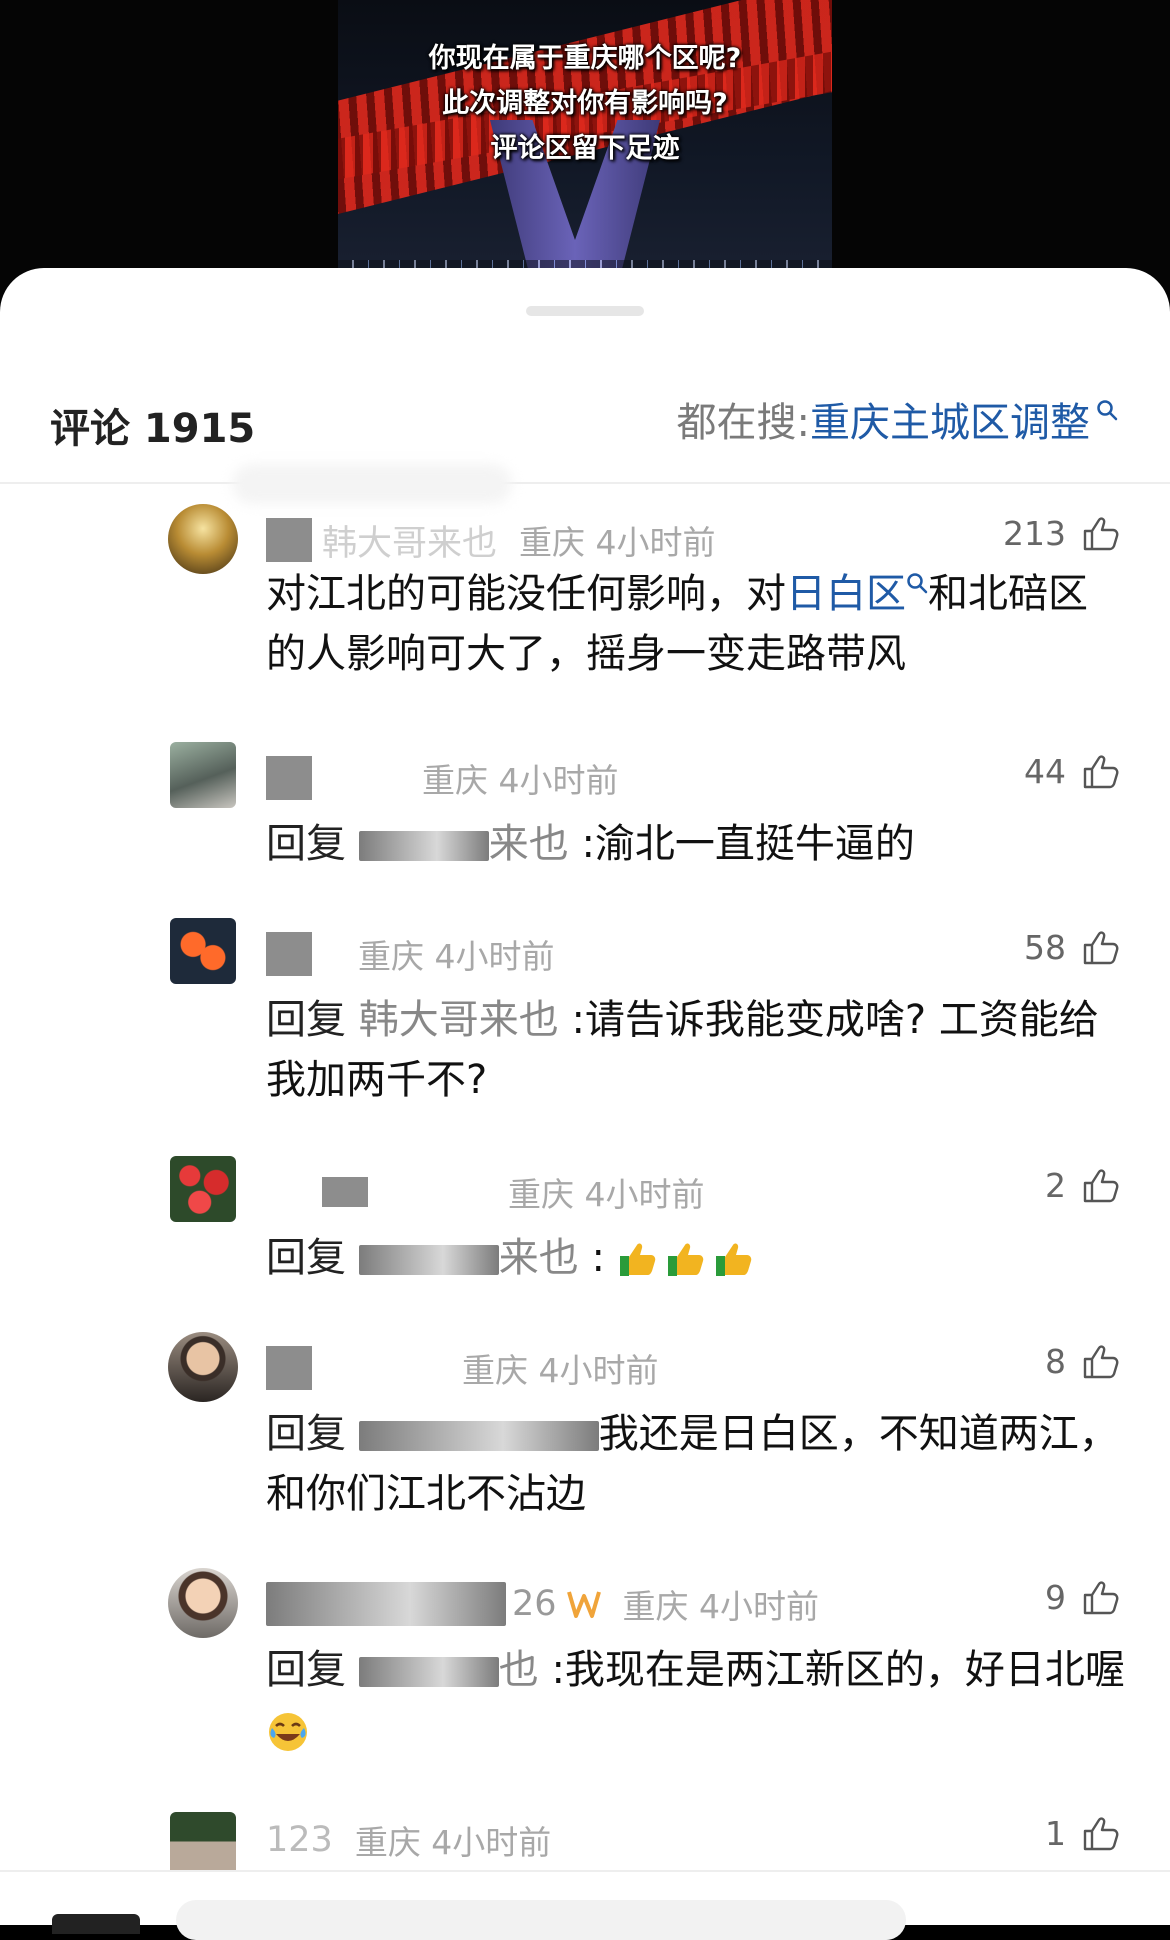 This screenshot has width=1170, height=1940. Describe the element at coordinates (585, 311) in the screenshot. I see `drag-handle` at that location.